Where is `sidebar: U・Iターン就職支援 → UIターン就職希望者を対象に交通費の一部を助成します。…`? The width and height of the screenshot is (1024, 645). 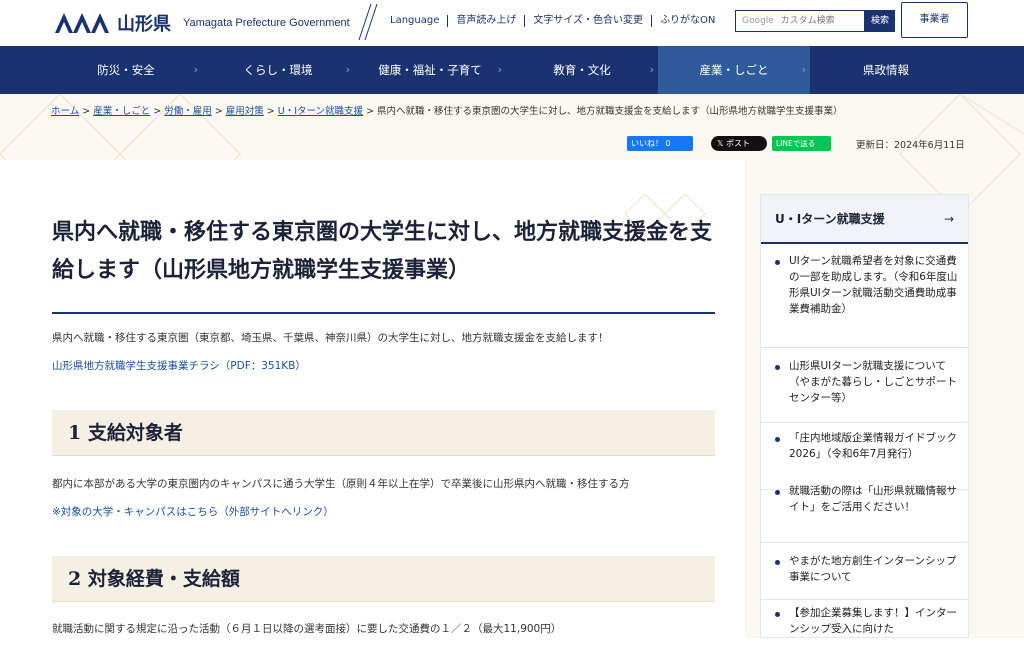
sidebar: U・Iターン就職支援 → UIターン就職希望者を対象に交通費の一部を助成します。… is located at coordinates (864, 416).